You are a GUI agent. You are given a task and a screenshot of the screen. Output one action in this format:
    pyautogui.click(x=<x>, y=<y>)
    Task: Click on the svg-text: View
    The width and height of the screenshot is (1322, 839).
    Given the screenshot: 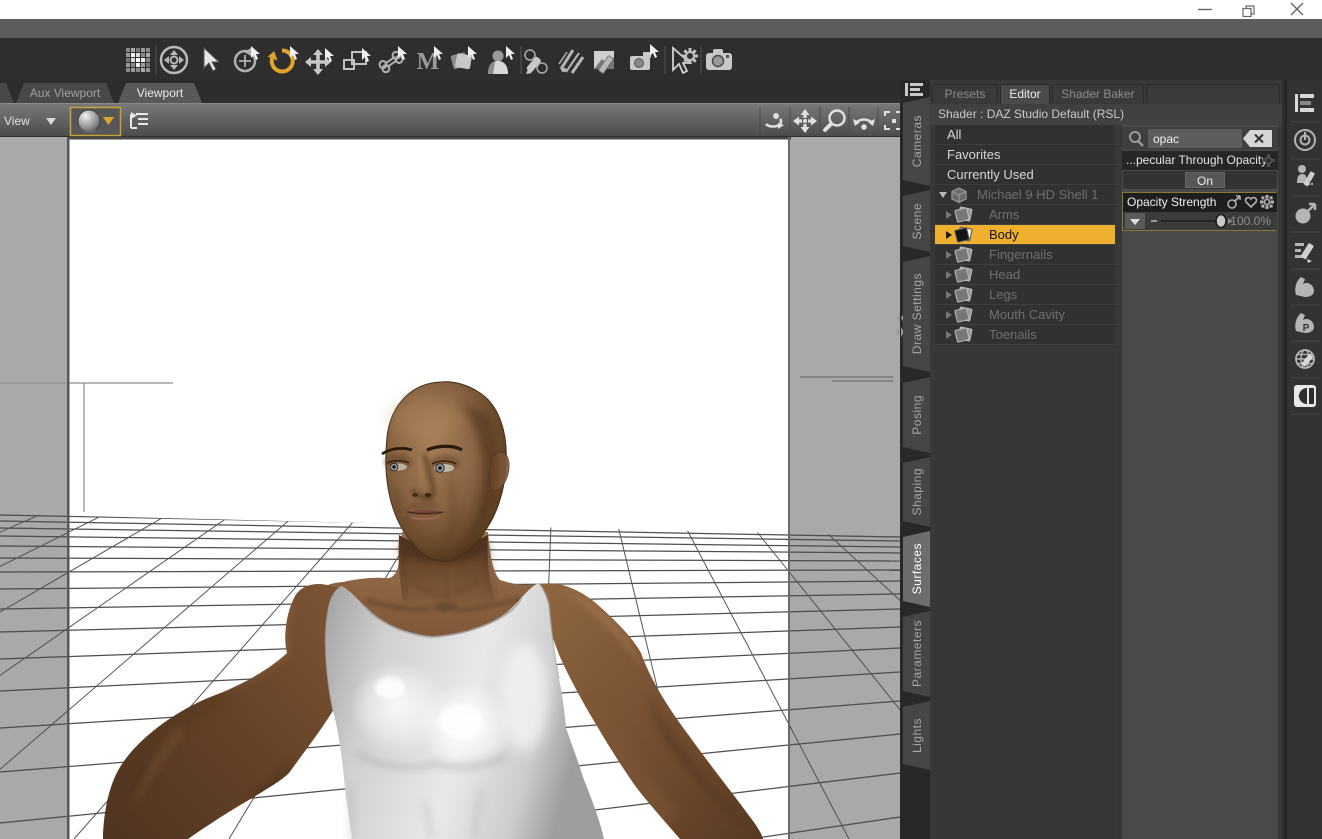 What is the action you would take?
    pyautogui.click(x=17, y=121)
    